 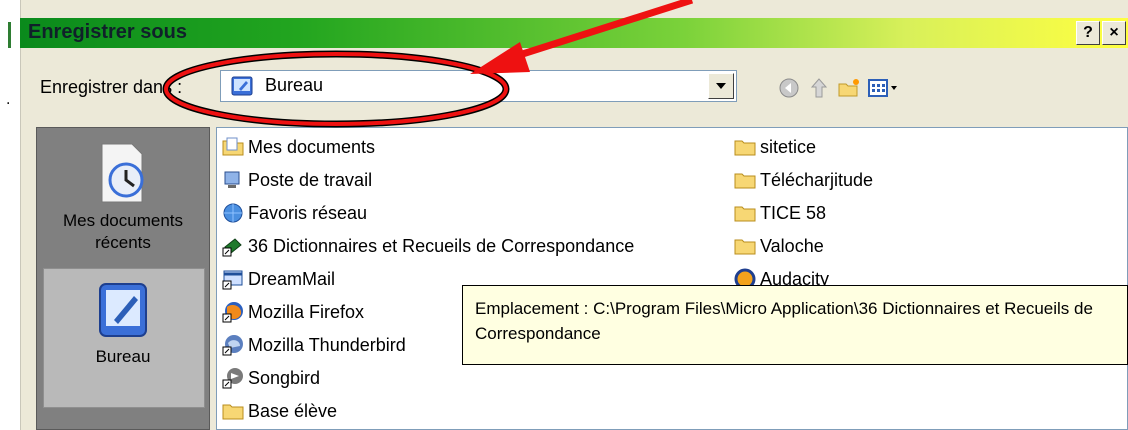 I want to click on file-item: Valoche, so click(x=779, y=246).